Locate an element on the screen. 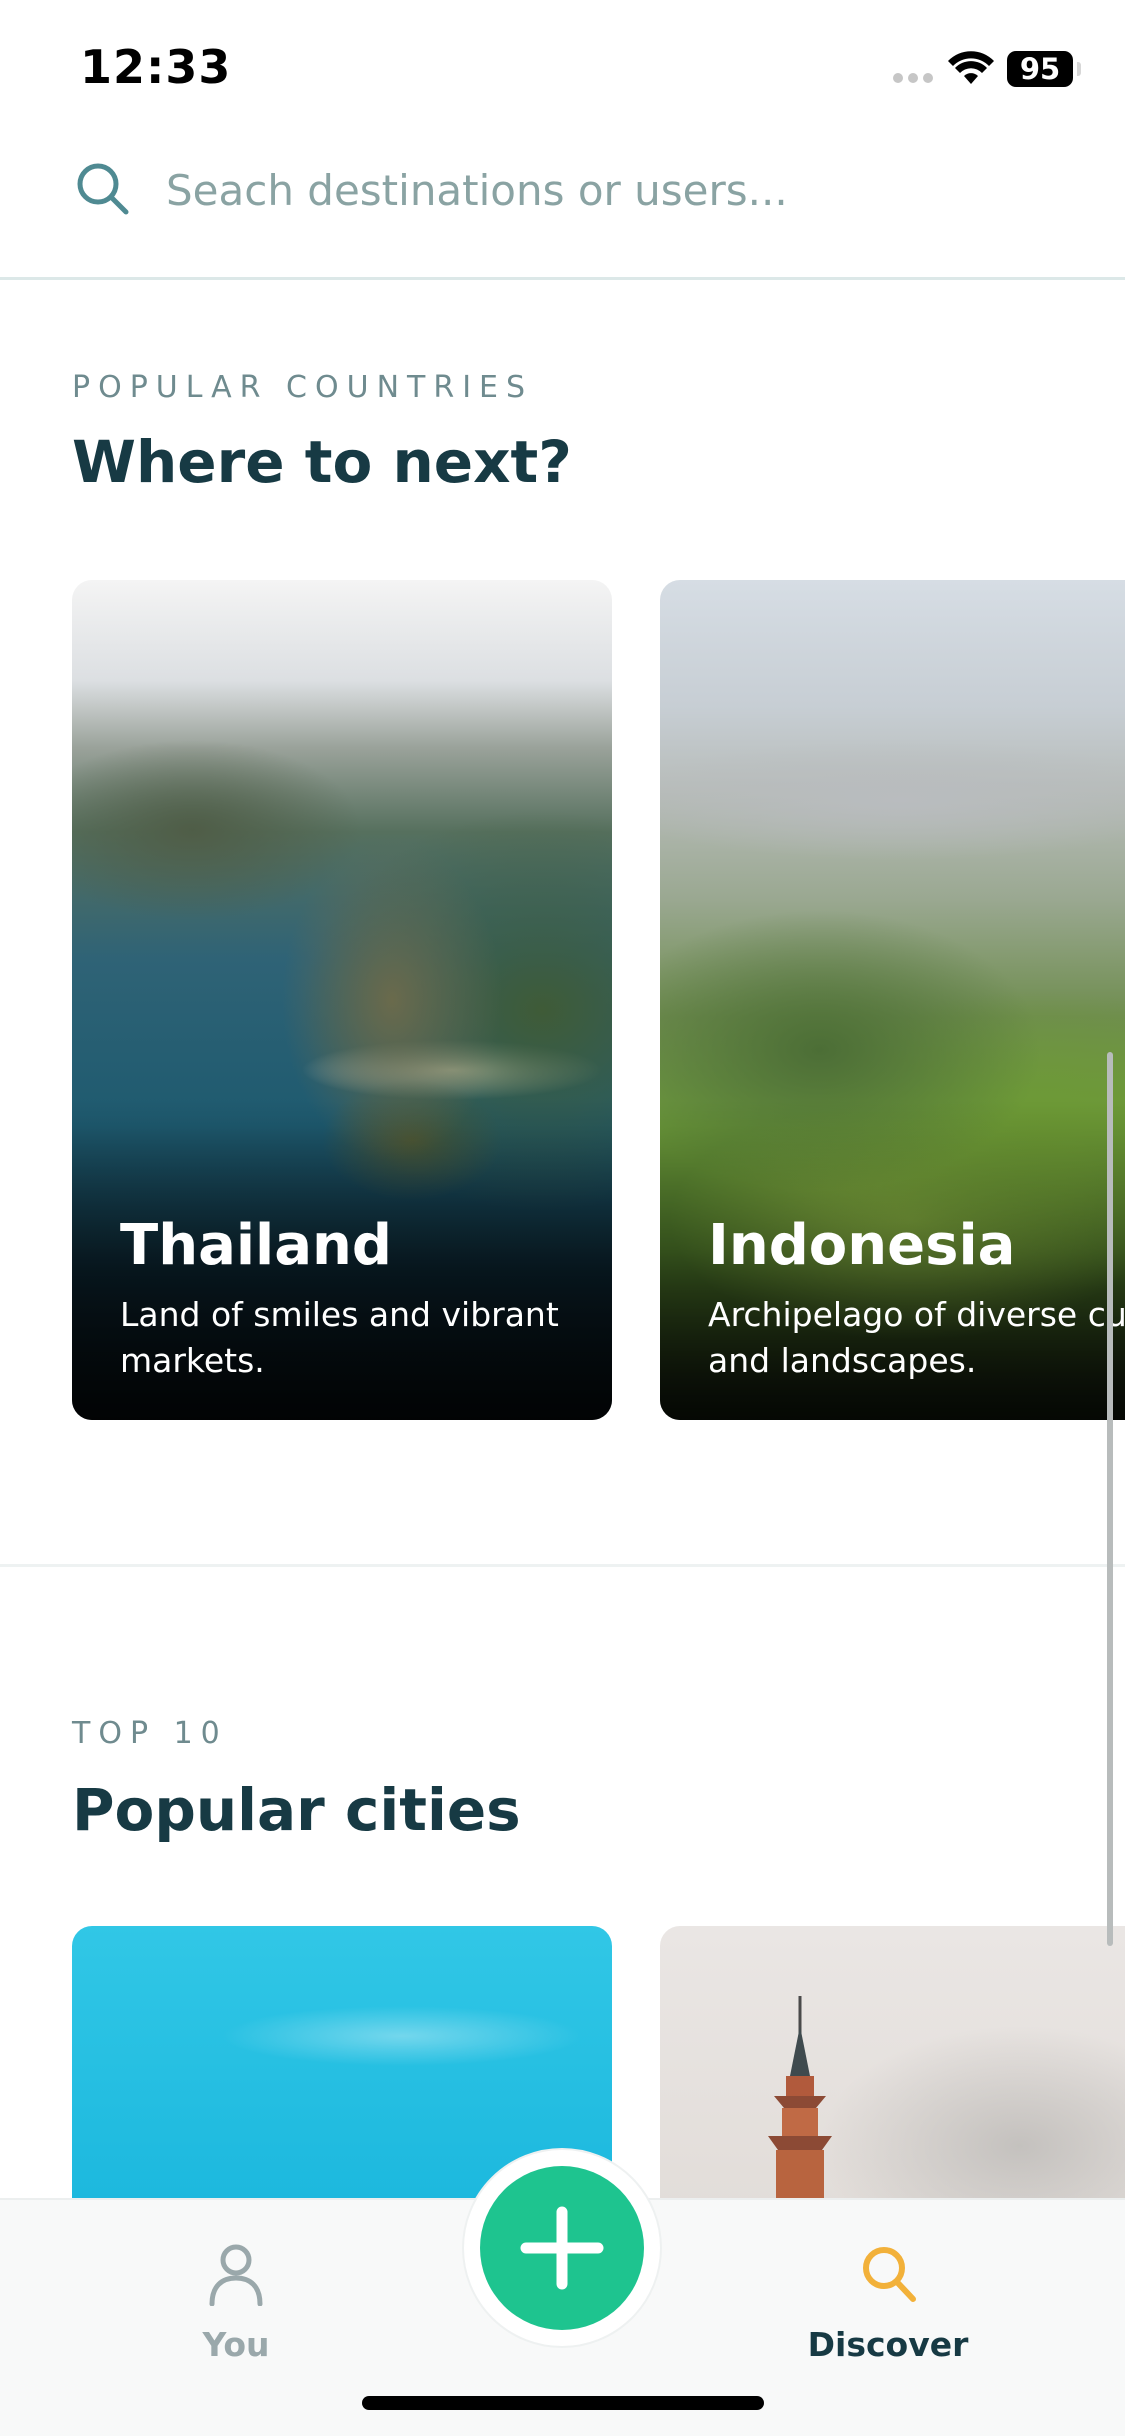 The image size is (1125, 2436). status-bar: 12:33 95 is located at coordinates (562, 66).